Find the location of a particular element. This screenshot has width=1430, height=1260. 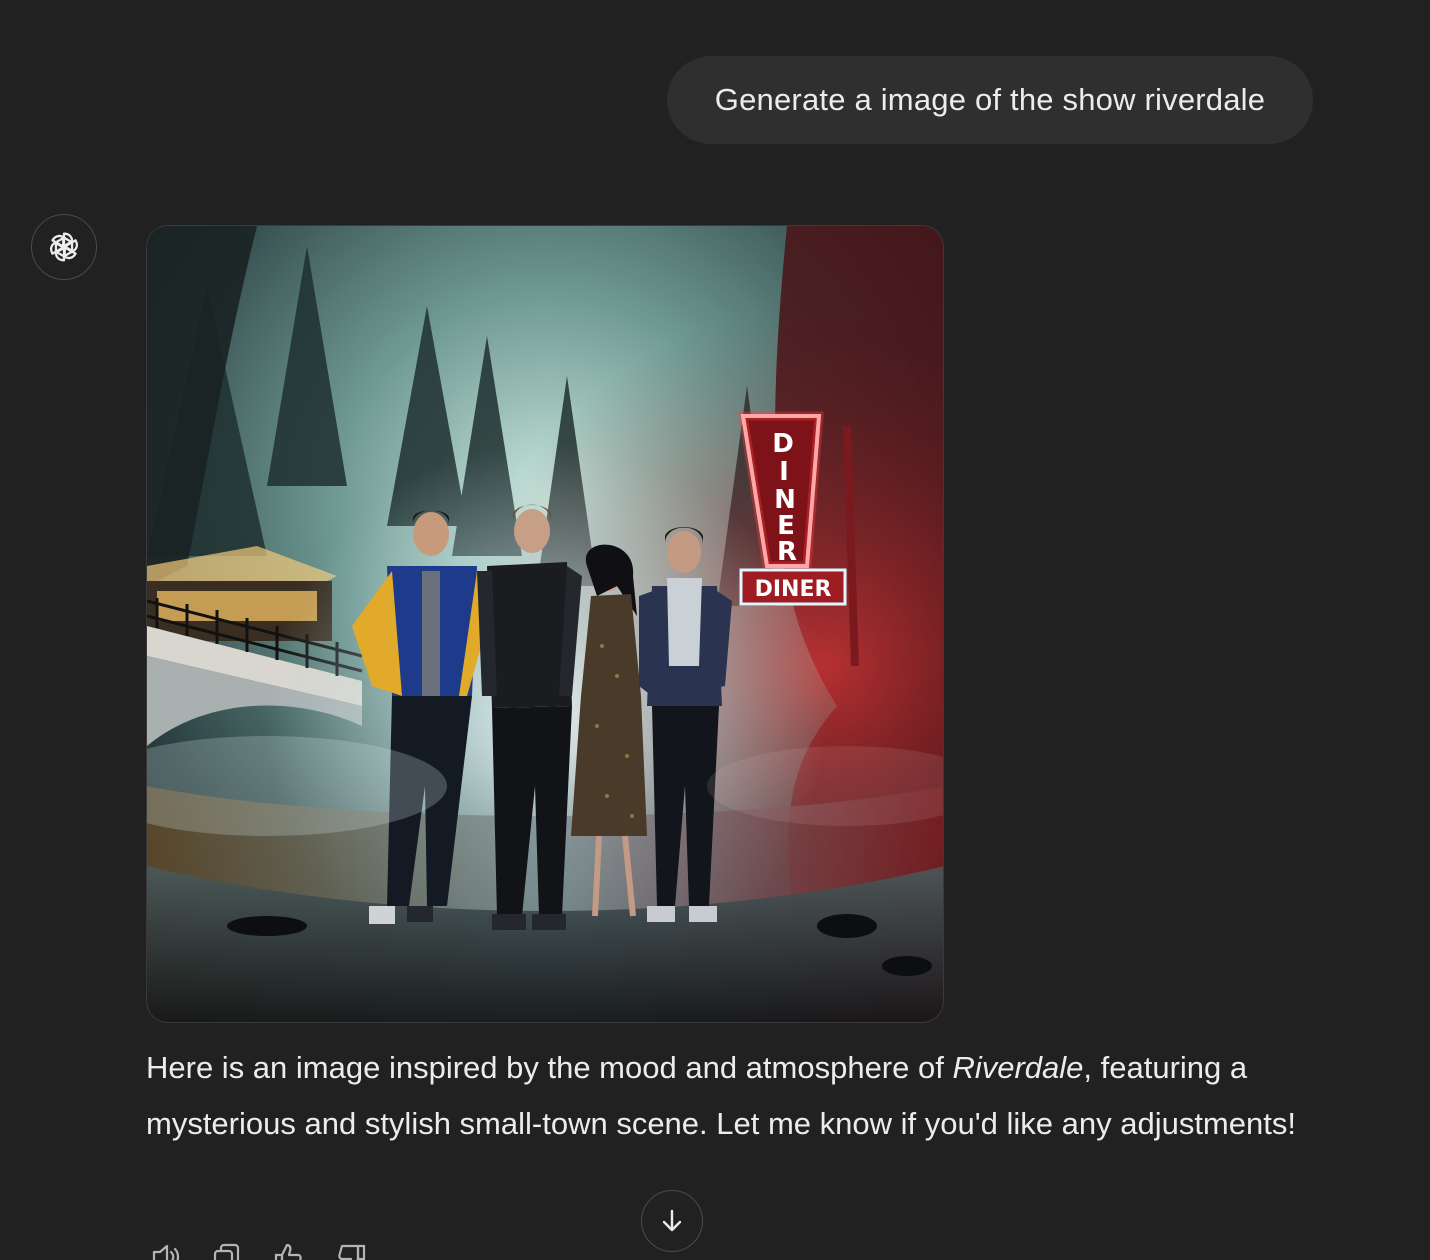

sign-letter-i: I is located at coordinates (784, 472).